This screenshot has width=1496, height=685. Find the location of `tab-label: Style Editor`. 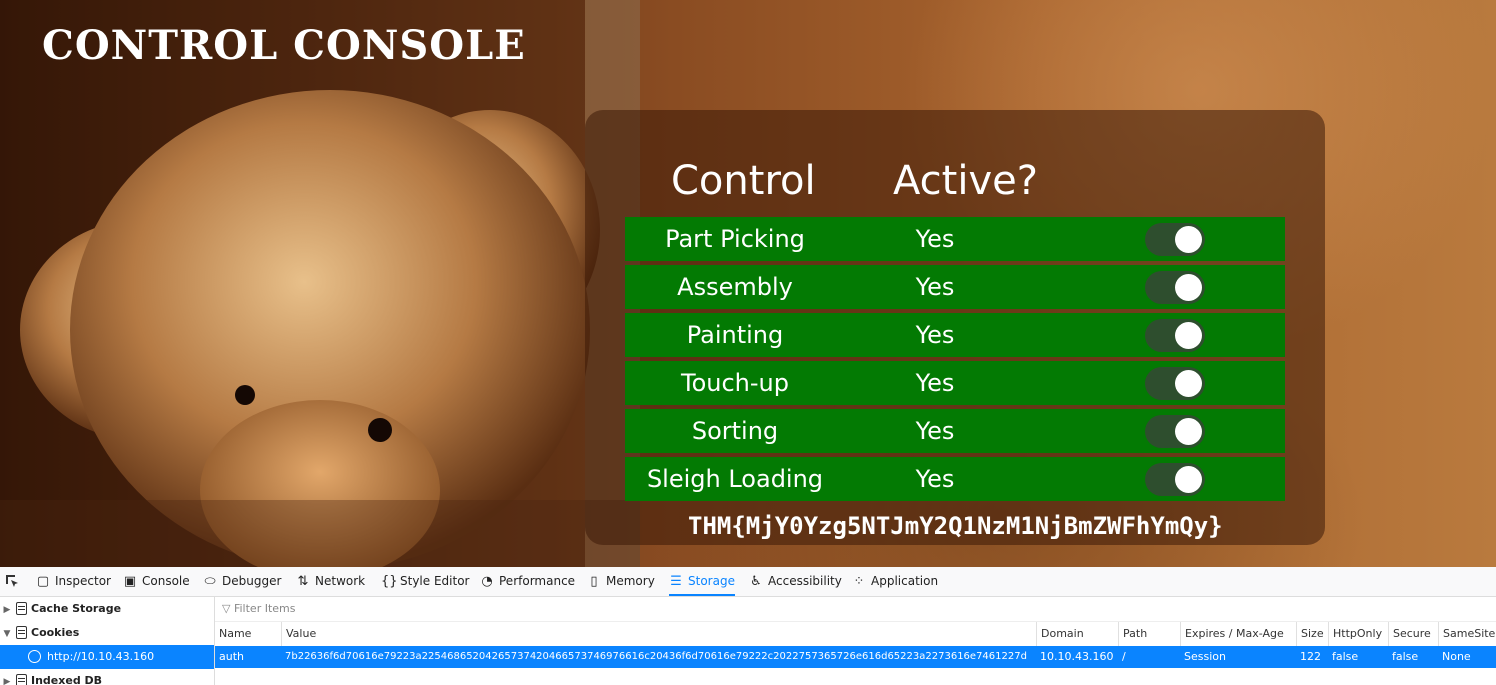

tab-label: Style Editor is located at coordinates (435, 581).